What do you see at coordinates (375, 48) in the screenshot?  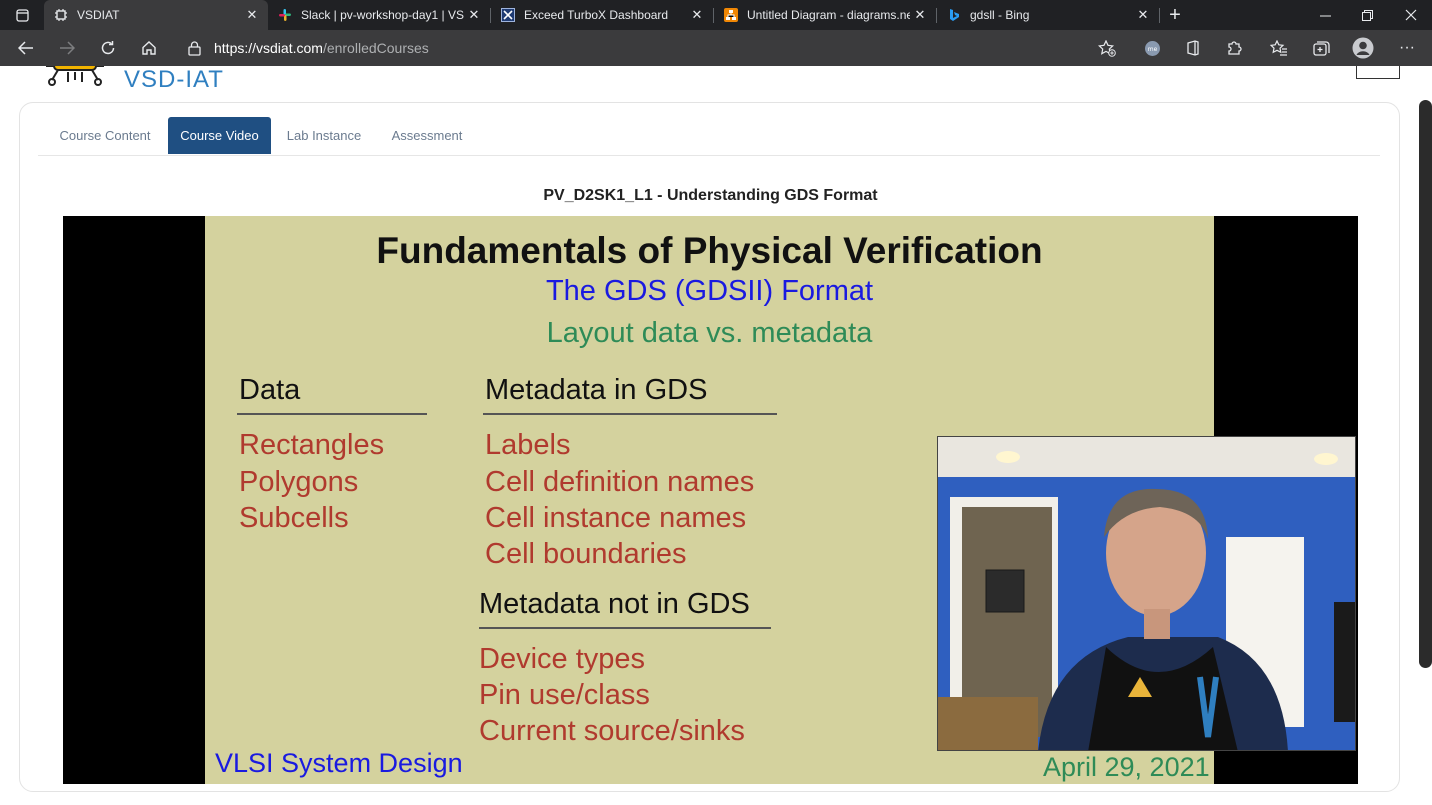 I see `url-path: /enrolledCourses` at bounding box center [375, 48].